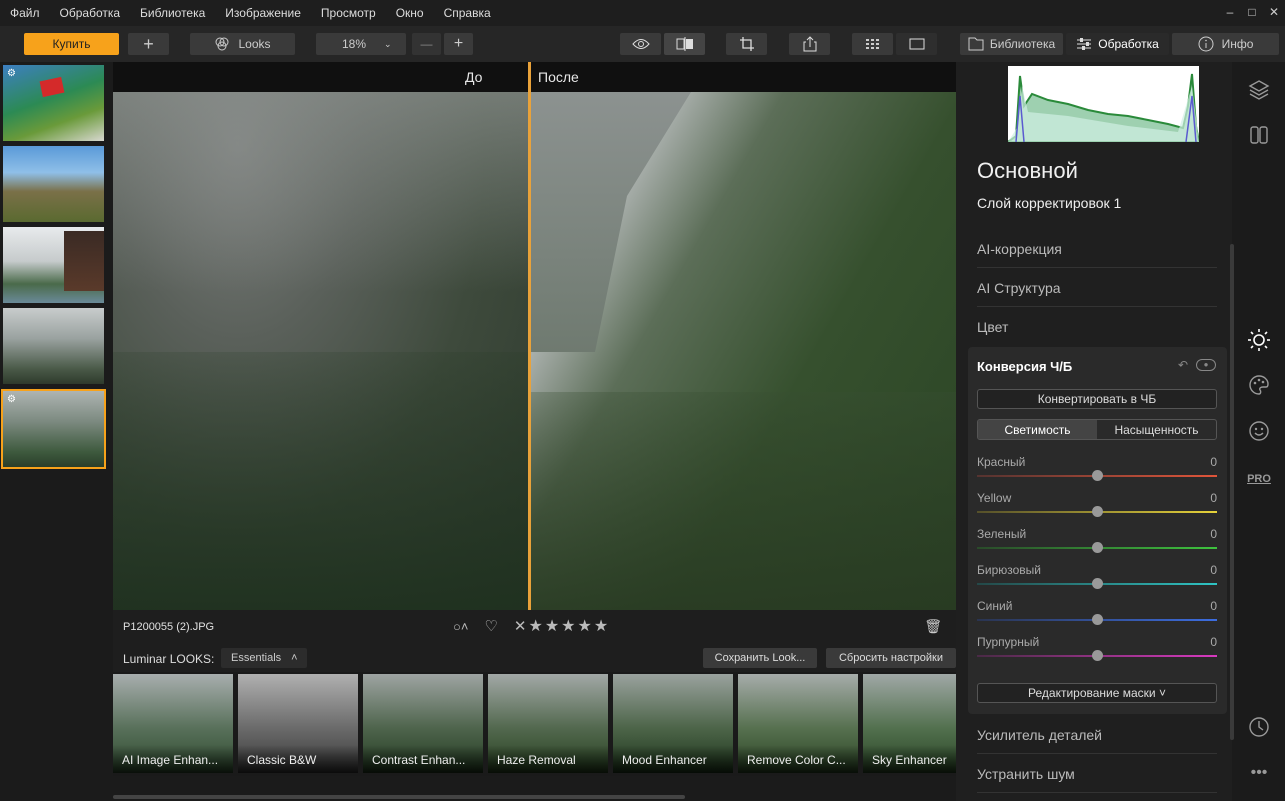  What do you see at coordinates (640, 44) in the screenshot?
I see `preview-button` at bounding box center [640, 44].